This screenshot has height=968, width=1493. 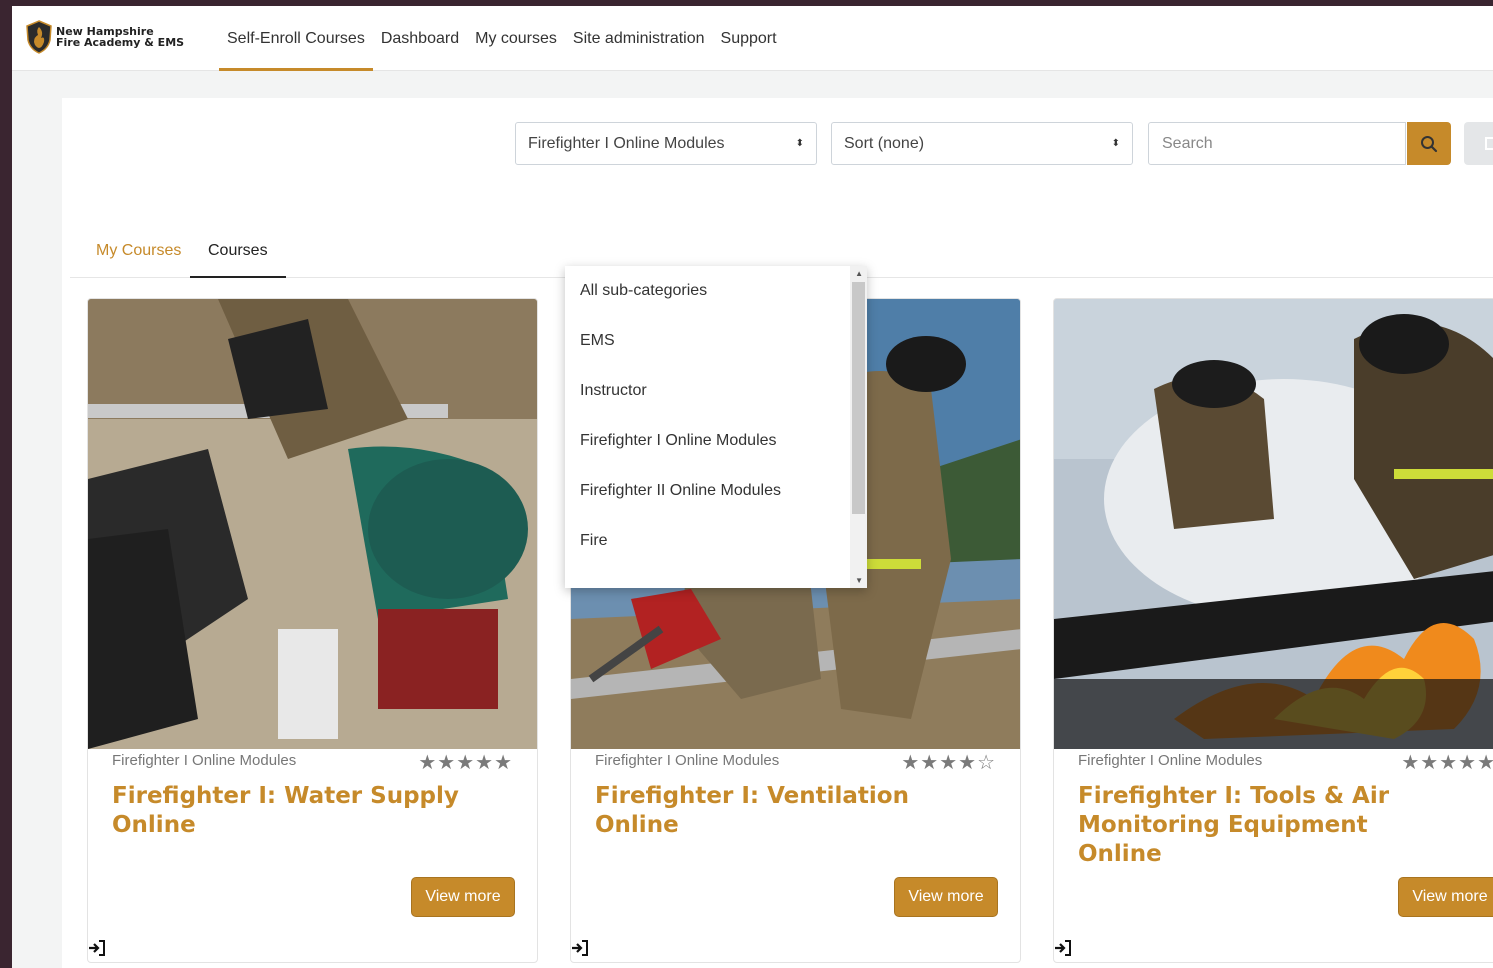 I want to click on dropdown-option-fire: Fire, so click(x=716, y=541).